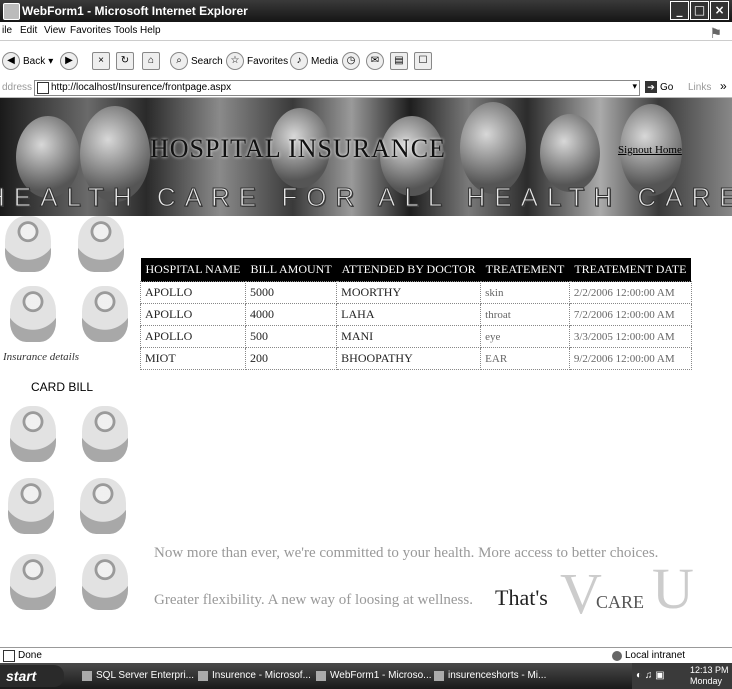 Image resolution: width=732 pixels, height=689 pixels. What do you see at coordinates (203, 676) in the screenshot?
I see `folder-icon` at bounding box center [203, 676].